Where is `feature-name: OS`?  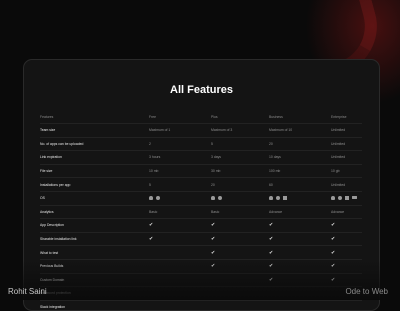
feature-name: OS is located at coordinates (42, 198).